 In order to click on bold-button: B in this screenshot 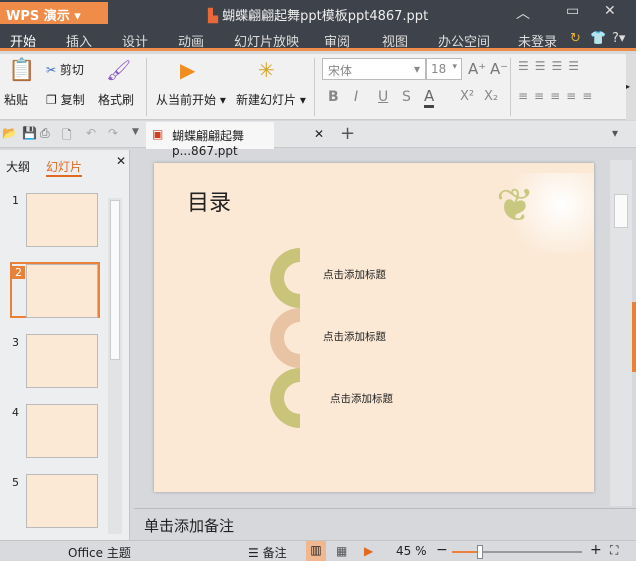, I will do `click(333, 97)`.